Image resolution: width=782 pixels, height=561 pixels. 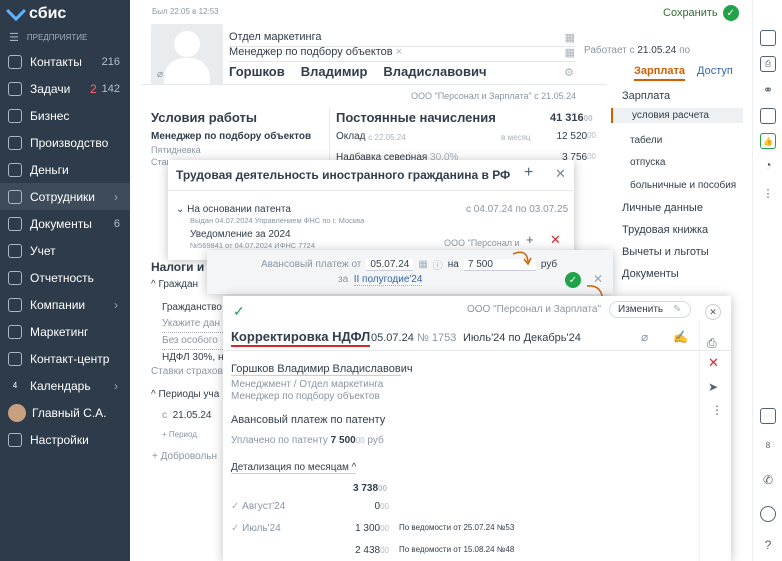 I want to click on right-nav-item: Трудовая книжка, so click(x=665, y=230).